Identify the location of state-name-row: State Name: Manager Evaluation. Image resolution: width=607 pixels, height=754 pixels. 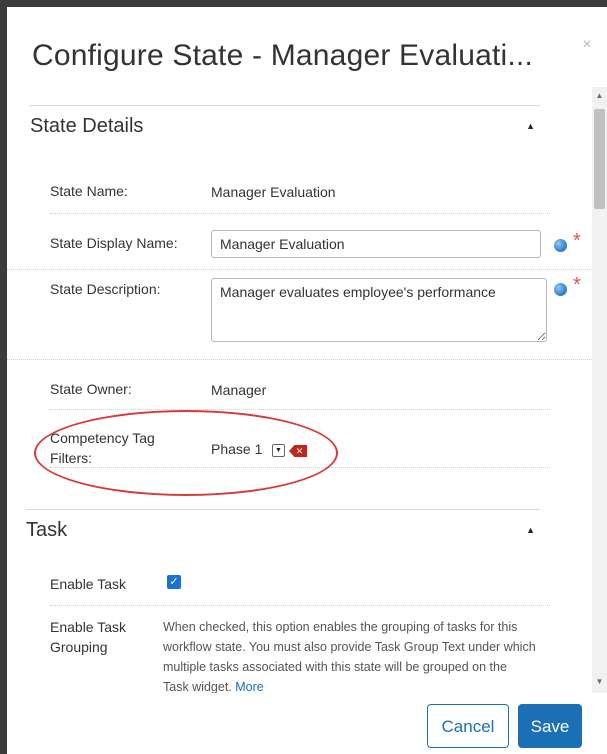
(300, 191).